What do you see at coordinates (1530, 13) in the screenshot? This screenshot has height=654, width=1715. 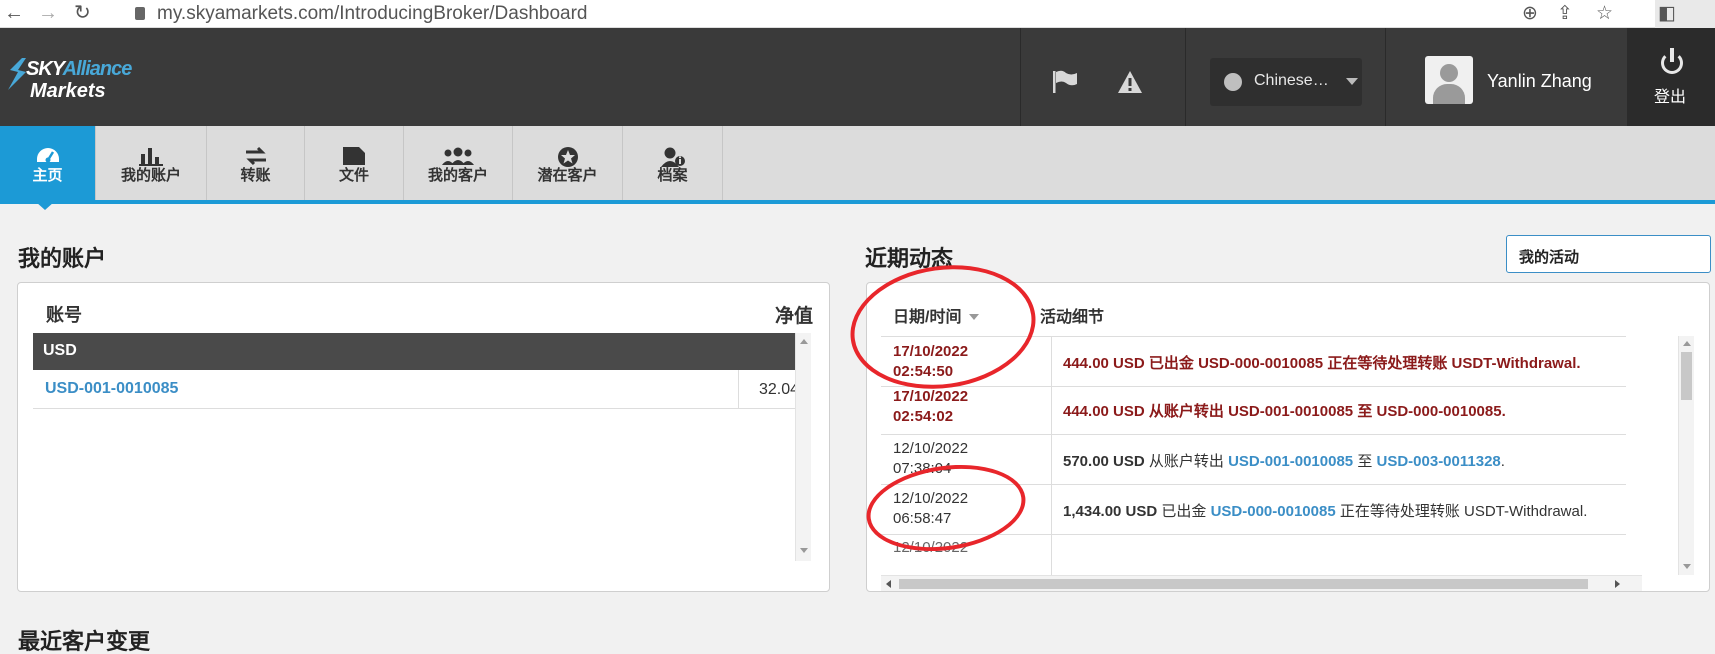 I see `zoom-icon: ⊕` at bounding box center [1530, 13].